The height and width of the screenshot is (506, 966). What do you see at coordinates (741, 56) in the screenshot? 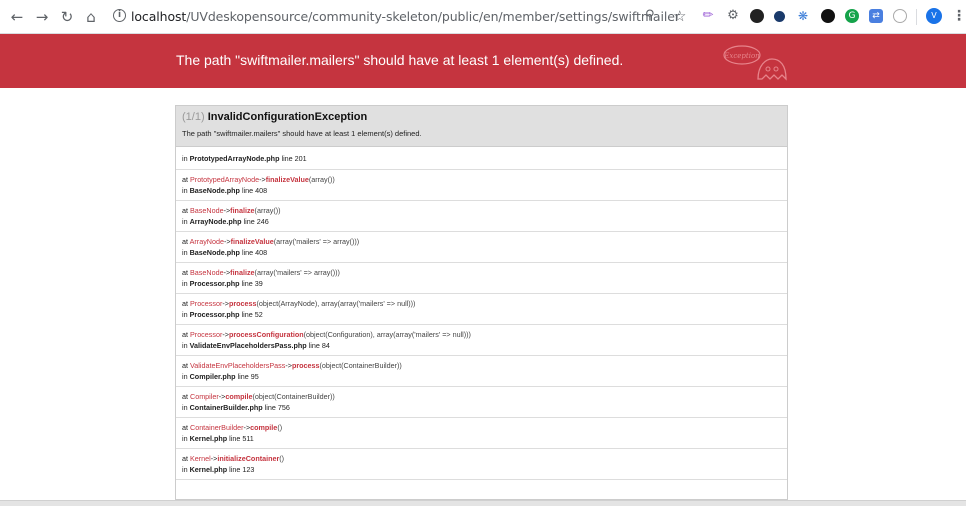
I see `ghost-label: Exception` at bounding box center [741, 56].